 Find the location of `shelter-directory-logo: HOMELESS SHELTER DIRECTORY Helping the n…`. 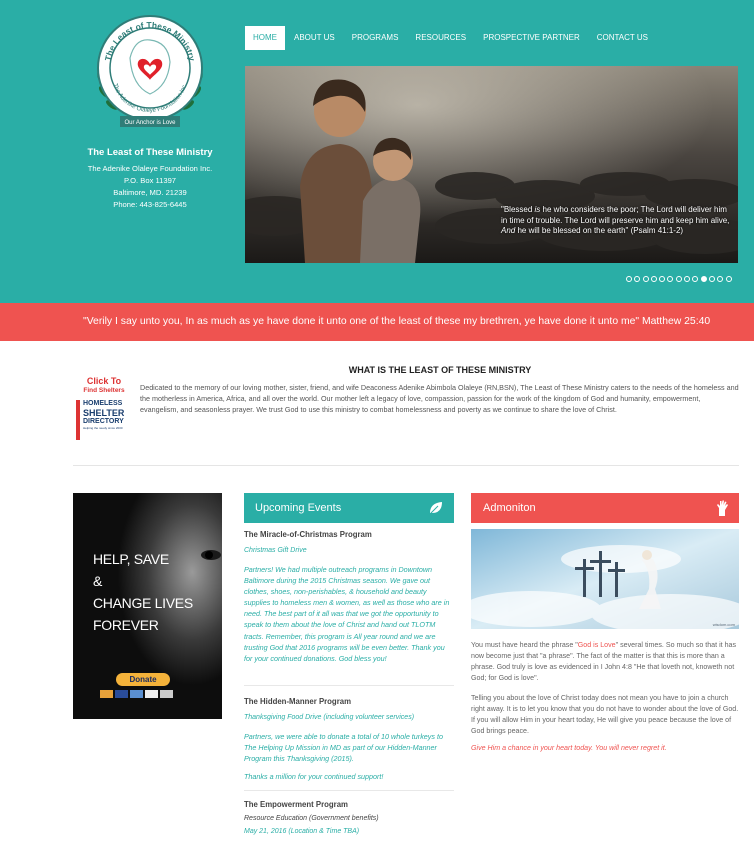

shelter-directory-logo: HOMELESS SHELTER DIRECTORY Helping the n… is located at coordinates (102, 420).